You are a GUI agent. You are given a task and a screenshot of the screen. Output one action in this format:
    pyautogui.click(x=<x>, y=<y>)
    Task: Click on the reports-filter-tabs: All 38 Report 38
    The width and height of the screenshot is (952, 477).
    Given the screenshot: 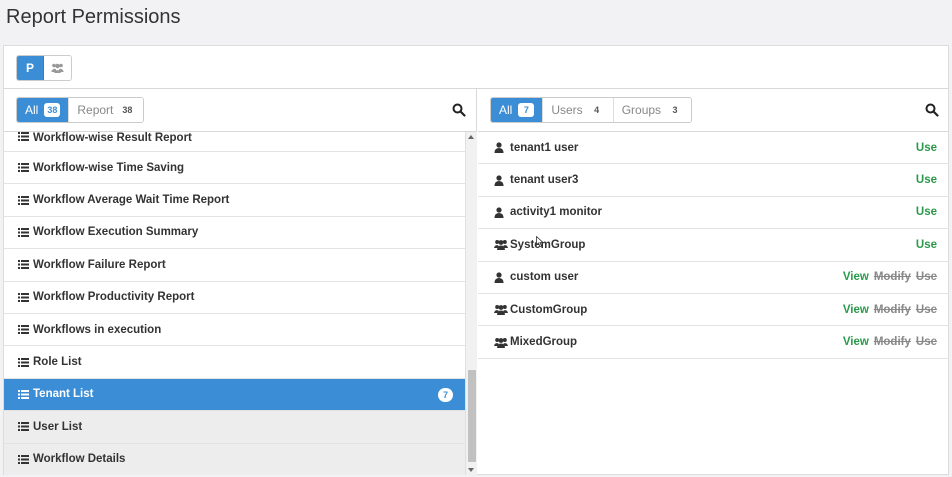 What is the action you would take?
    pyautogui.click(x=80, y=110)
    